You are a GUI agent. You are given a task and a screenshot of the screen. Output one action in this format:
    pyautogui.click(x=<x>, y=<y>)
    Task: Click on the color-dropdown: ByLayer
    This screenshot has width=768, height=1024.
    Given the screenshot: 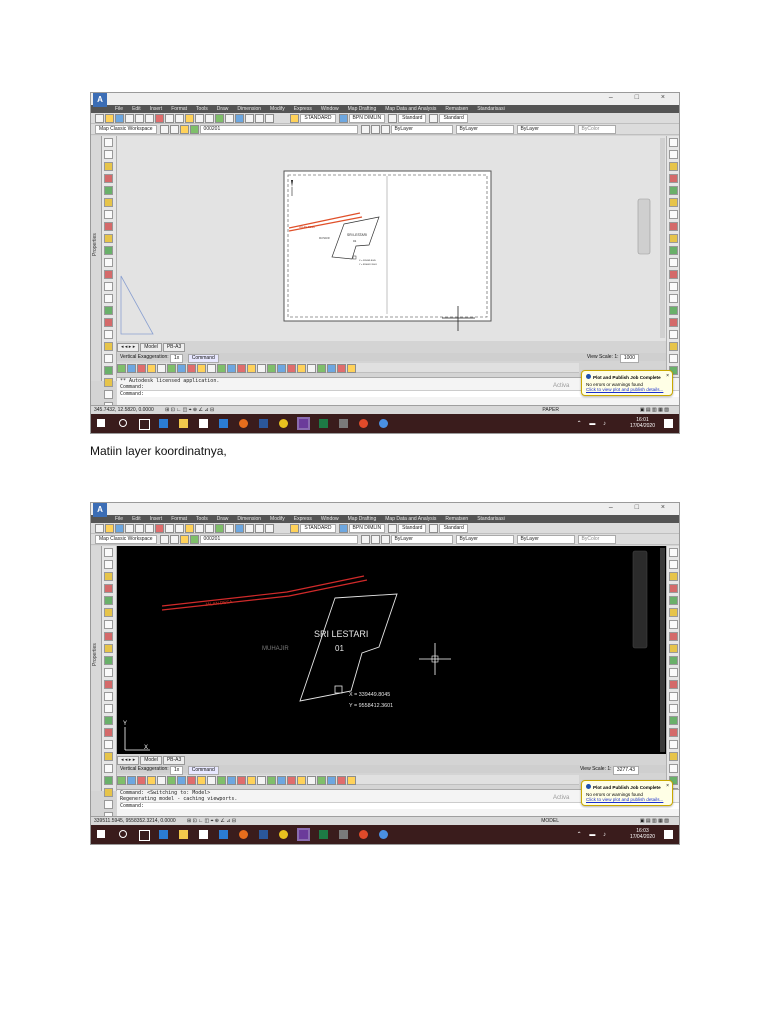 What is the action you would take?
    pyautogui.click(x=421, y=129)
    